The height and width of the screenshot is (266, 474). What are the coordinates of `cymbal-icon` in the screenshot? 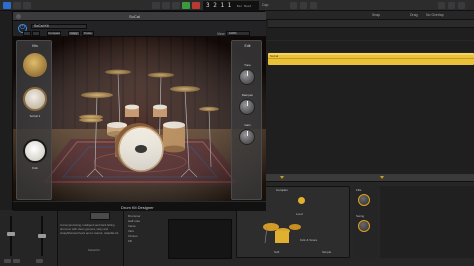 It's located at (35, 65).